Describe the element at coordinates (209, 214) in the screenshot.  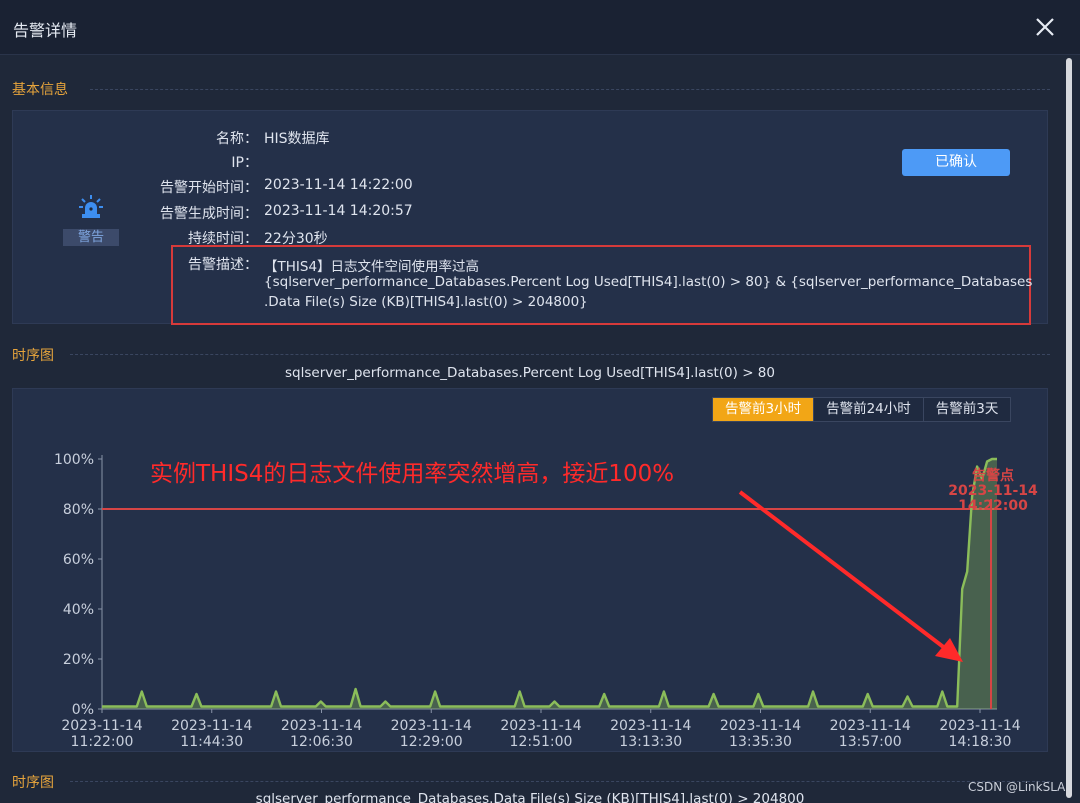
I see `field-label-created-time: 告警生成时间：` at that location.